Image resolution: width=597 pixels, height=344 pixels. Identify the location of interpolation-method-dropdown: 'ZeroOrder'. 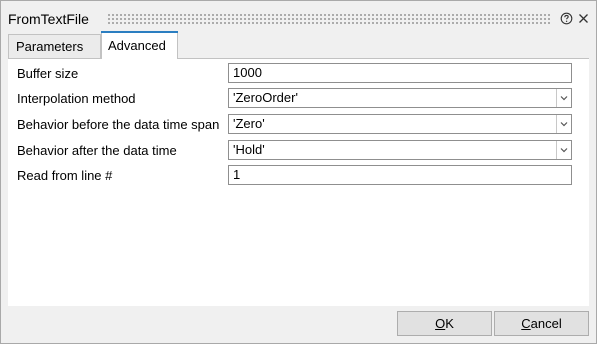
(400, 98).